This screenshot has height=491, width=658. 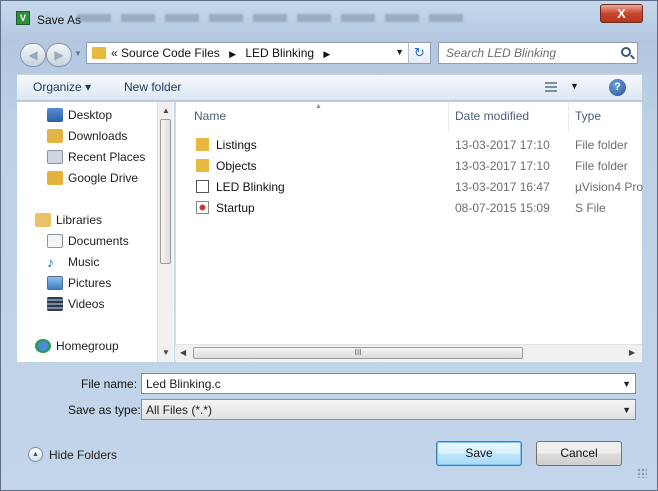 What do you see at coordinates (210, 116) in the screenshot?
I see `column-header-name: Name` at bounding box center [210, 116].